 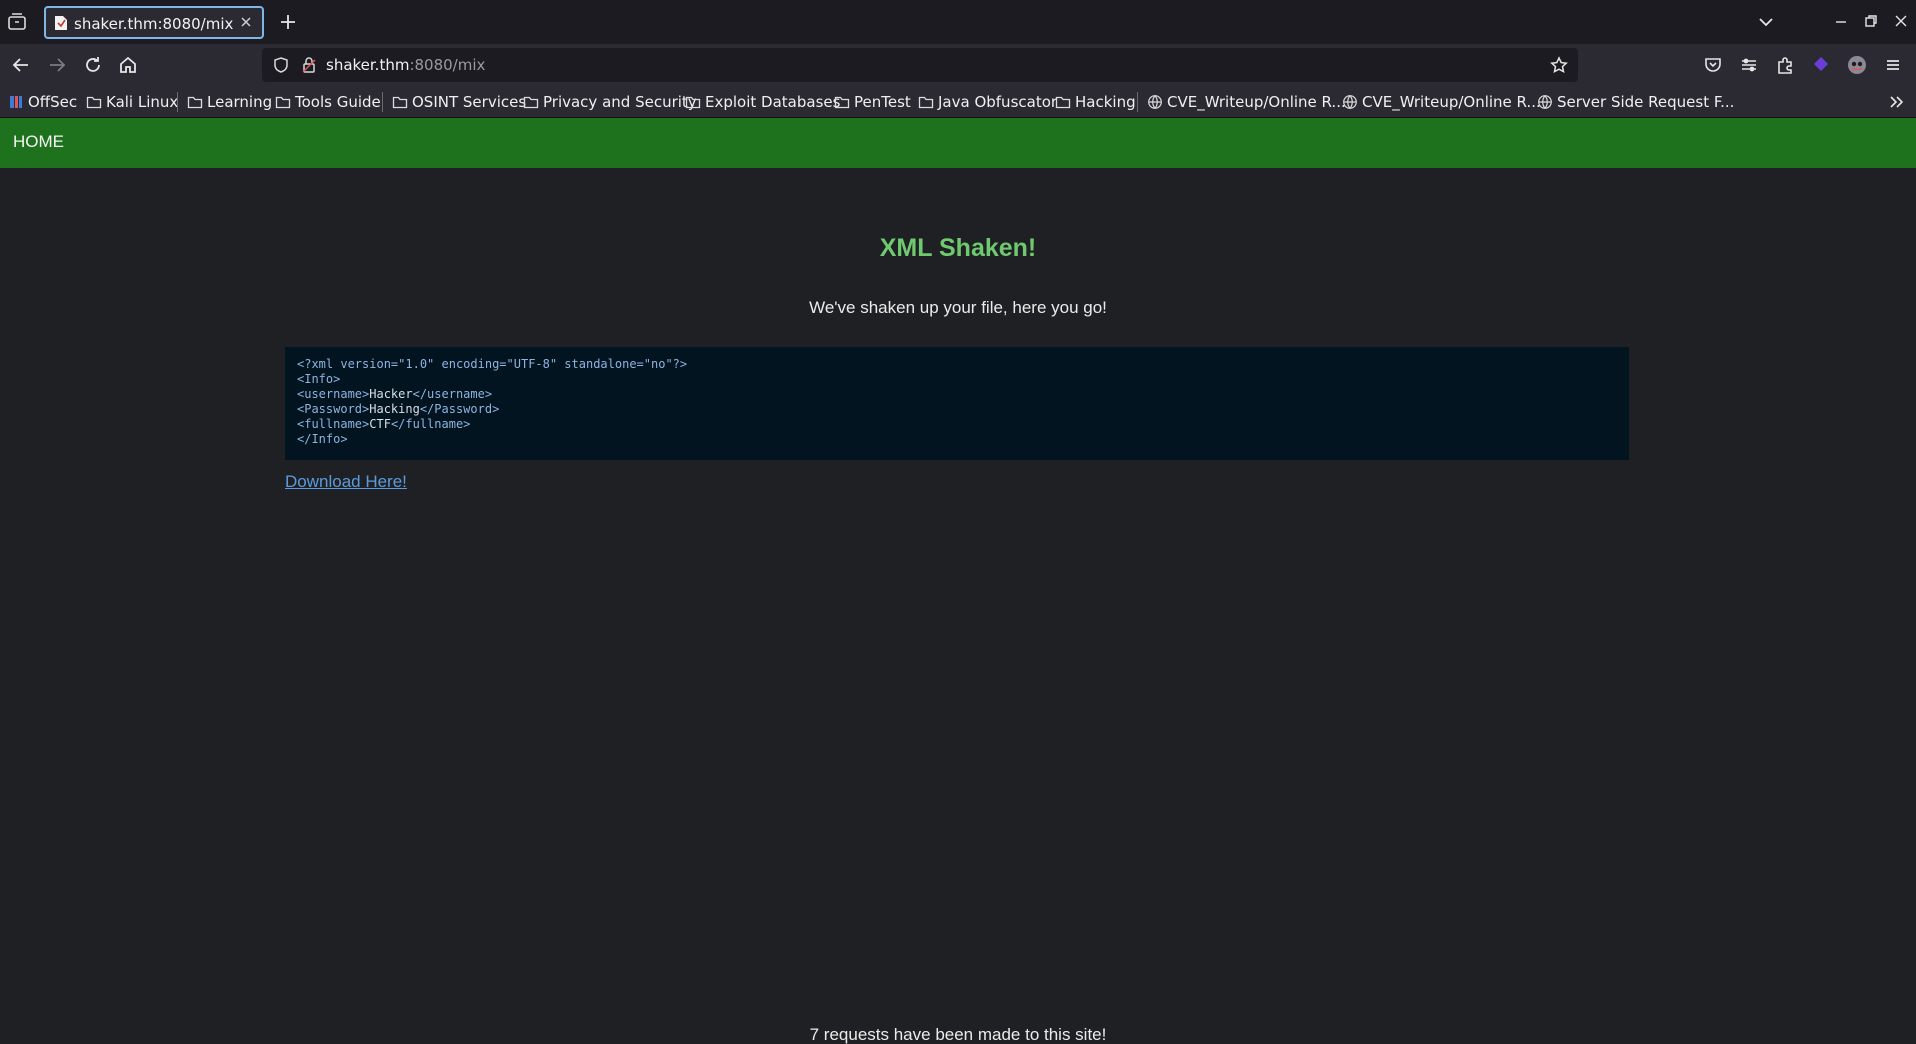 What do you see at coordinates (957, 394) in the screenshot?
I see `code-line: <username>Hacker</username>` at bounding box center [957, 394].